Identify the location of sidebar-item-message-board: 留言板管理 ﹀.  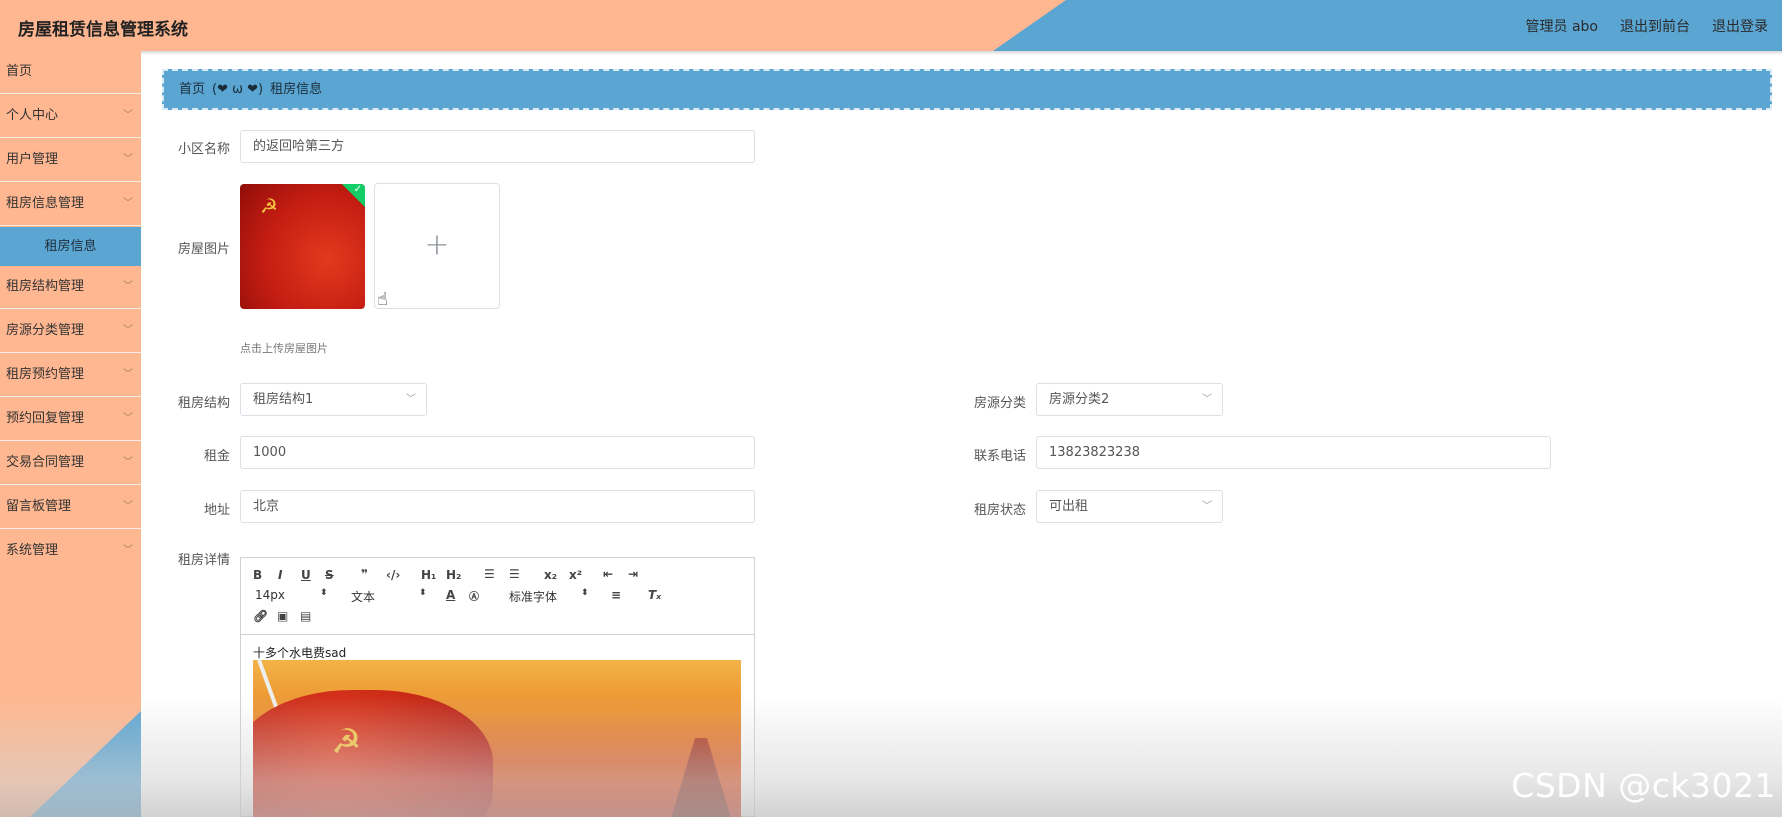
(70, 507).